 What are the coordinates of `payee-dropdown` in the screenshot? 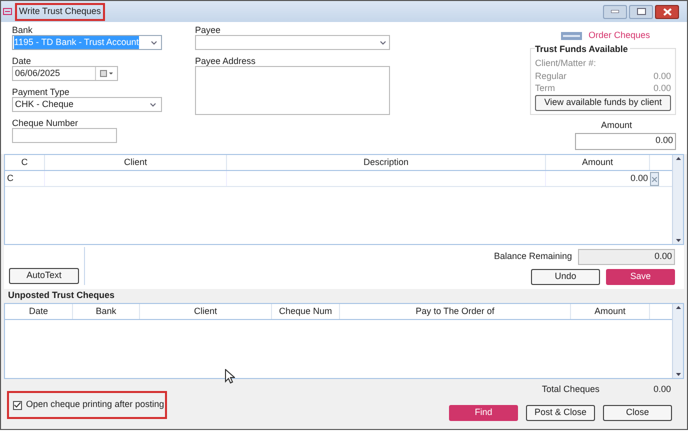 It's located at (292, 42).